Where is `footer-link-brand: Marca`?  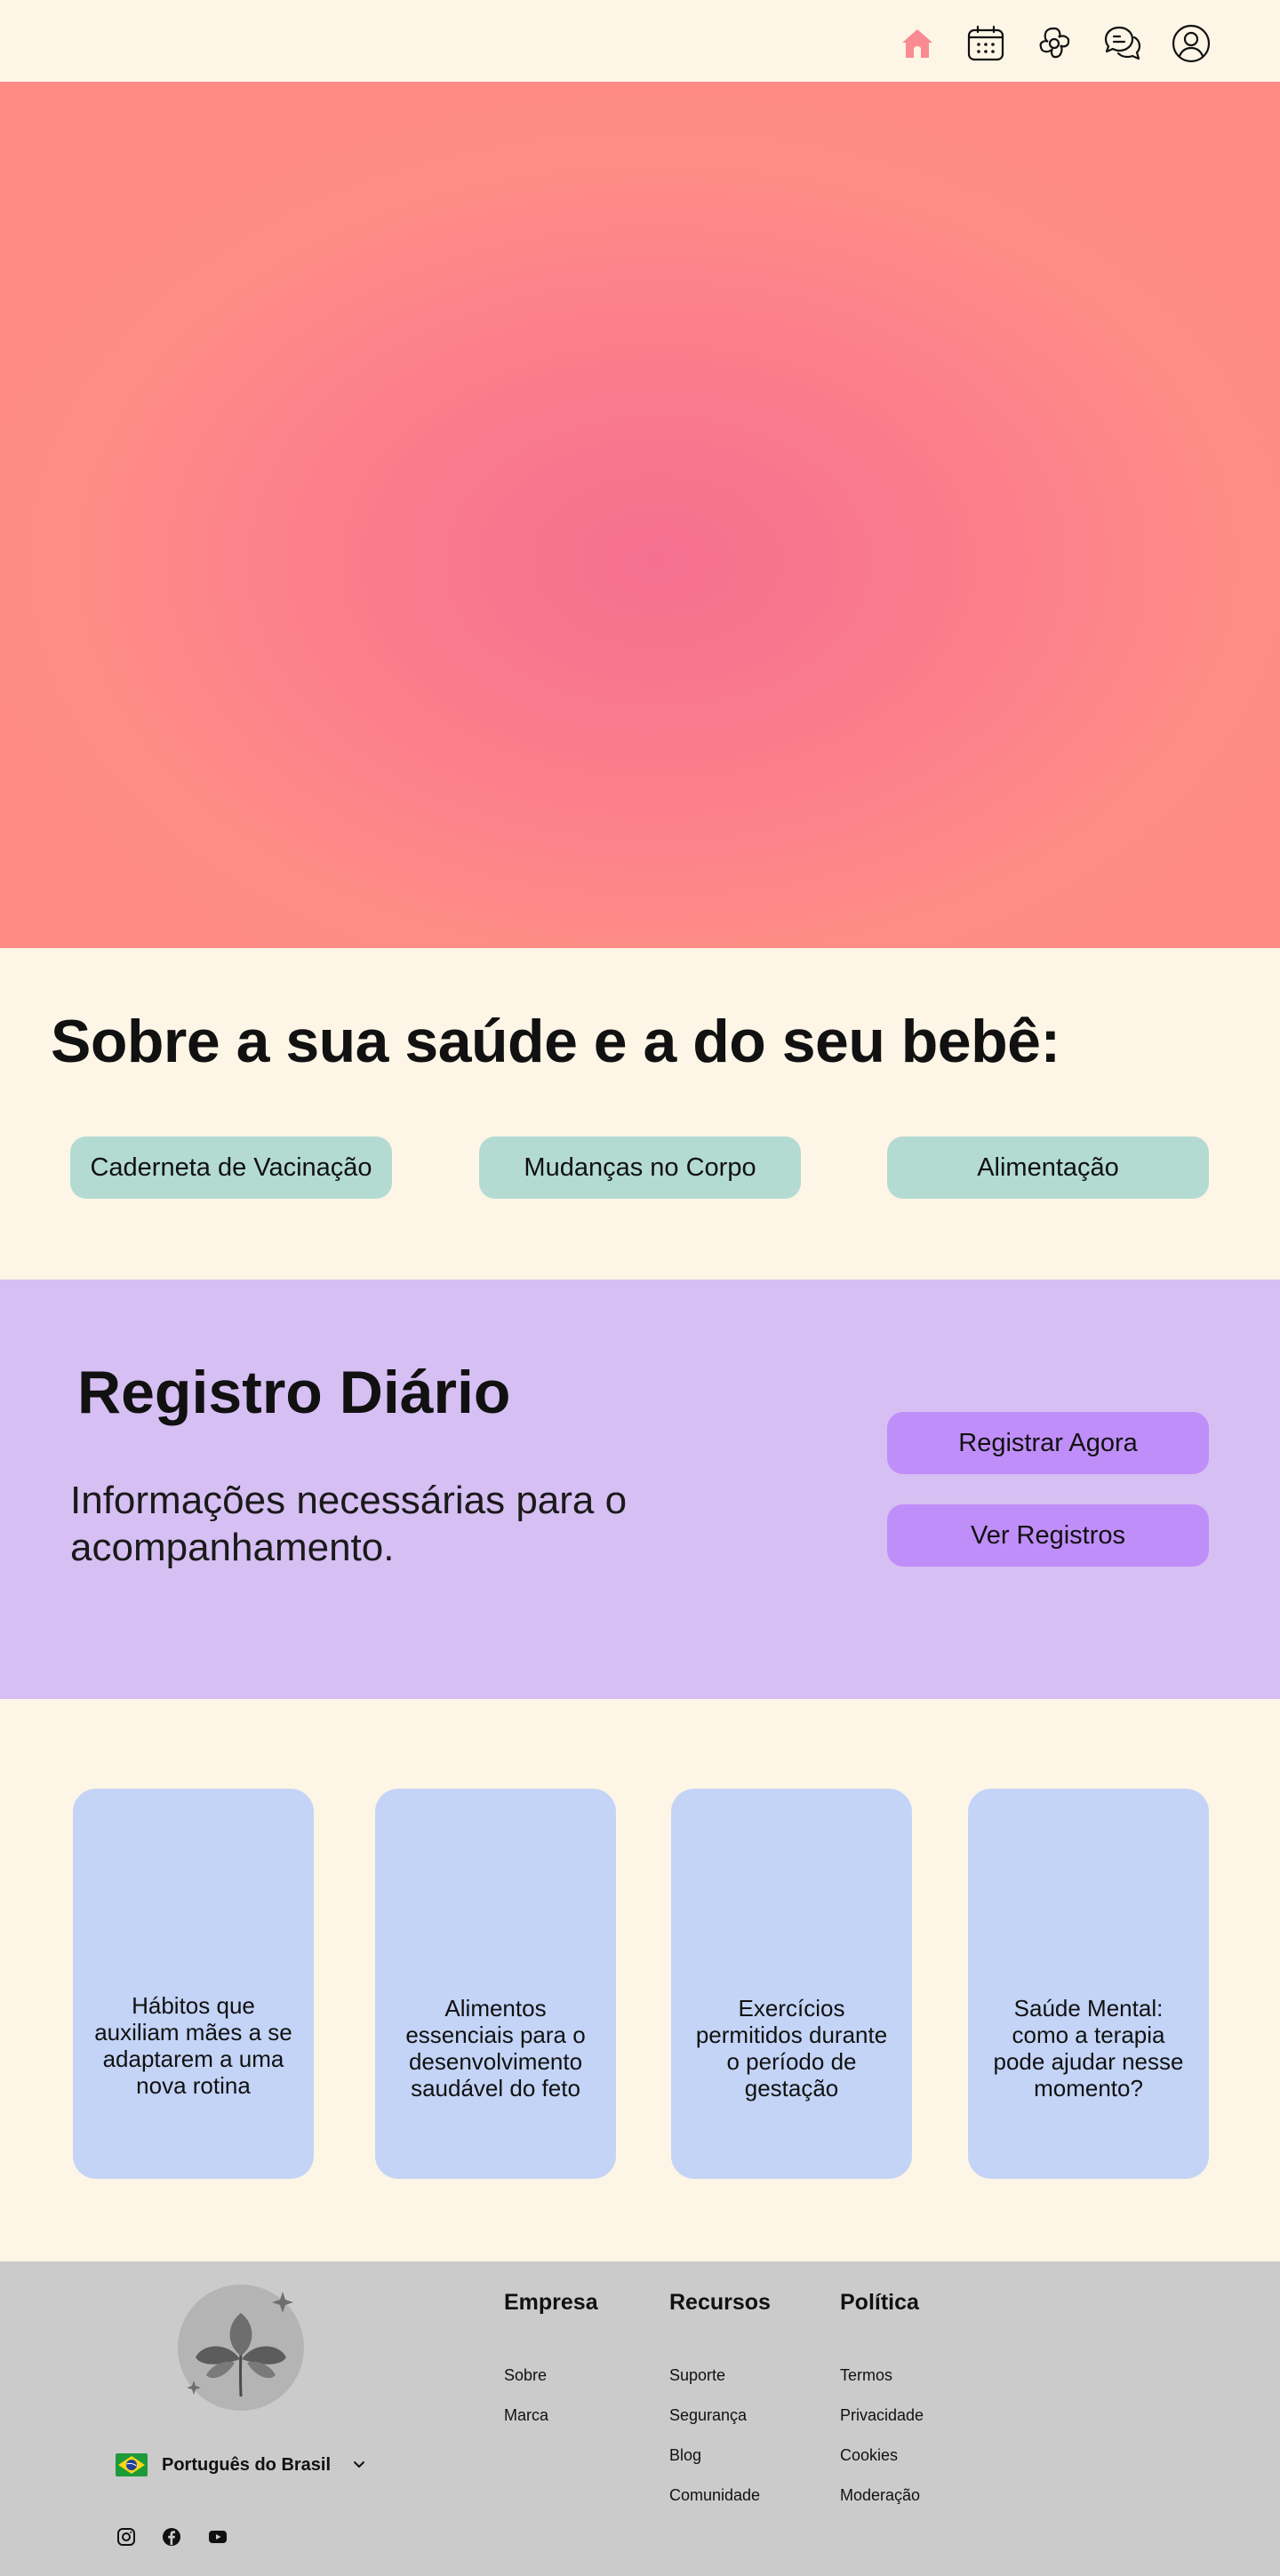 footer-link-brand: Marca is located at coordinates (526, 2416).